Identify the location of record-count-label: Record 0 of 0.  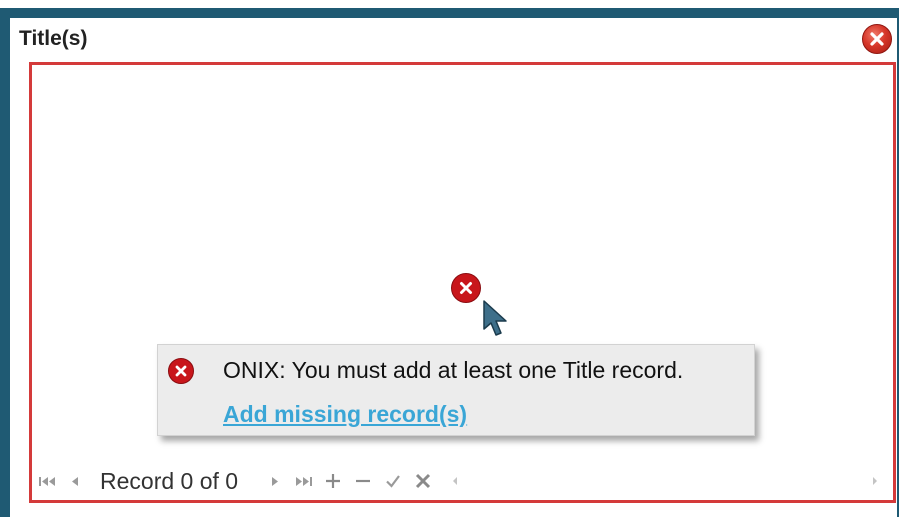
(169, 481).